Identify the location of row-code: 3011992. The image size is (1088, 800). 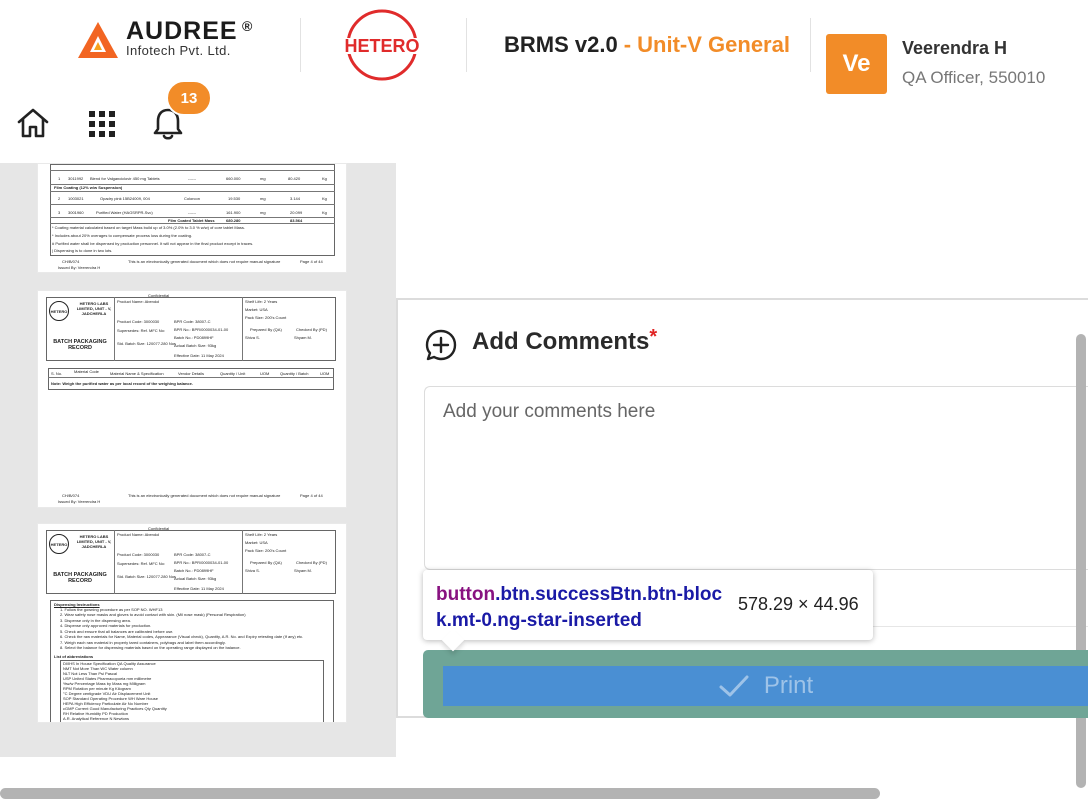
(76, 178).